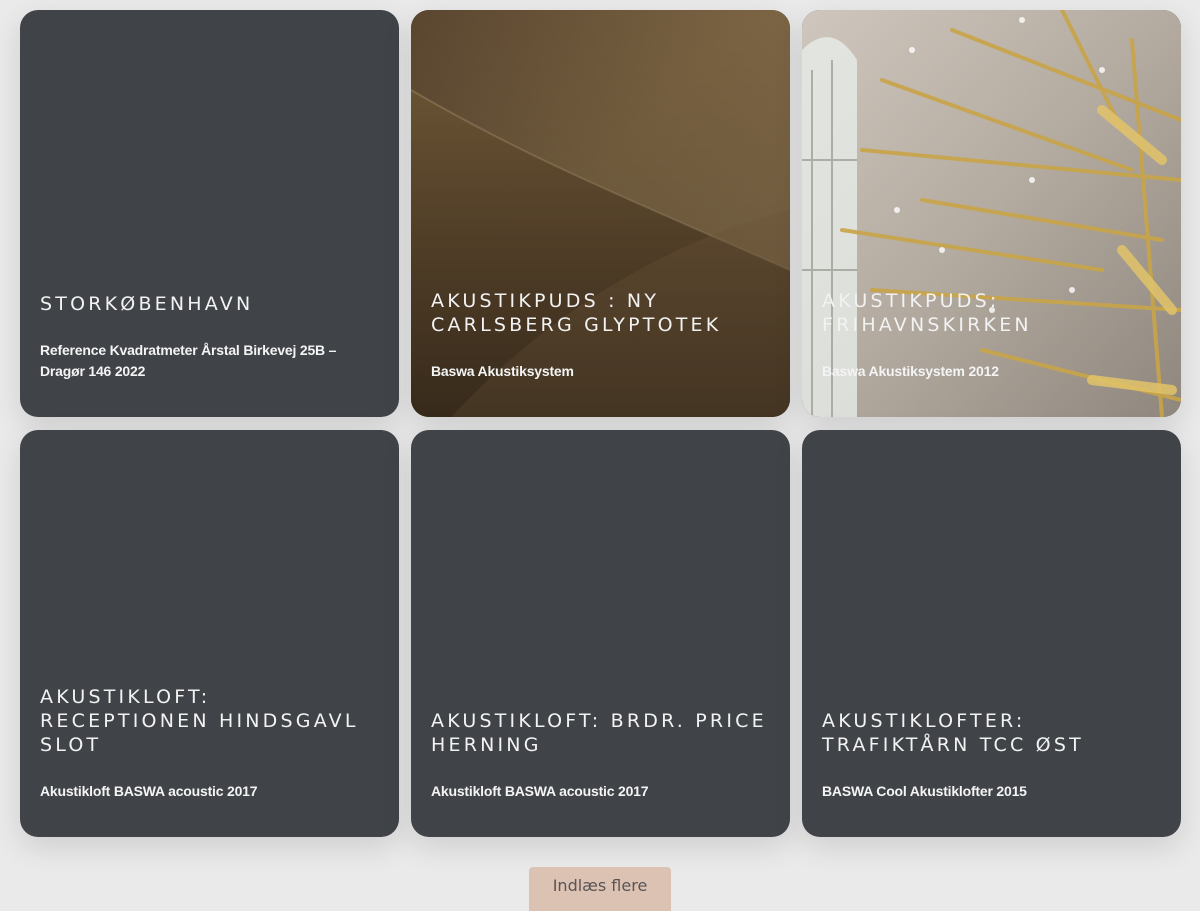  I want to click on card-subtitle: BASWA Cool Akustiklofter 2015, so click(924, 791).